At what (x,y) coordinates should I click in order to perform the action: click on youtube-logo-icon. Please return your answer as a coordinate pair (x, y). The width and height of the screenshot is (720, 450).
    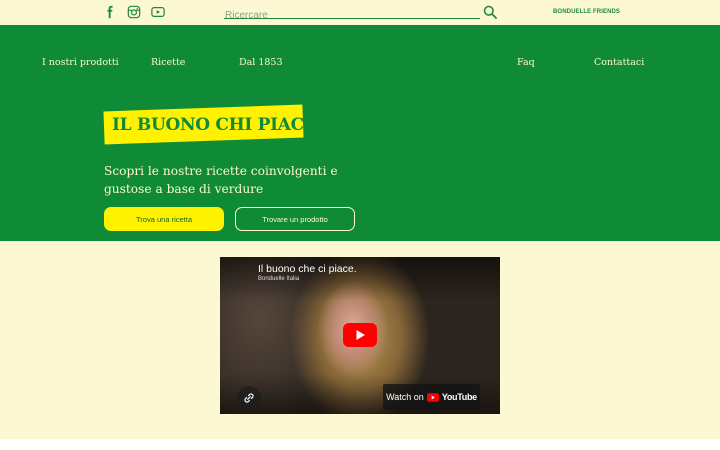
    Looking at the image, I should click on (432, 397).